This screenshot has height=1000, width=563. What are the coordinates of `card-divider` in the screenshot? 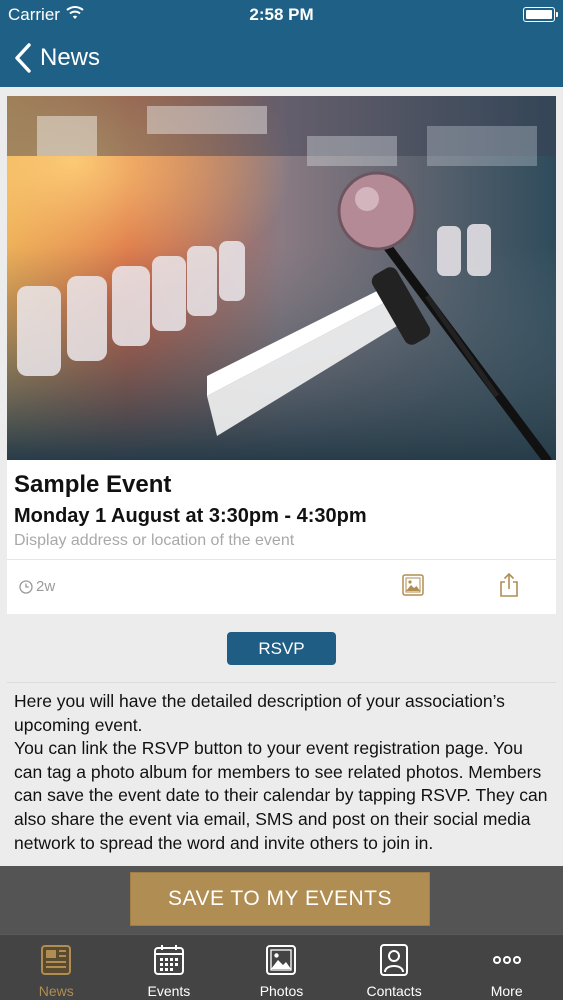 It's located at (281, 559).